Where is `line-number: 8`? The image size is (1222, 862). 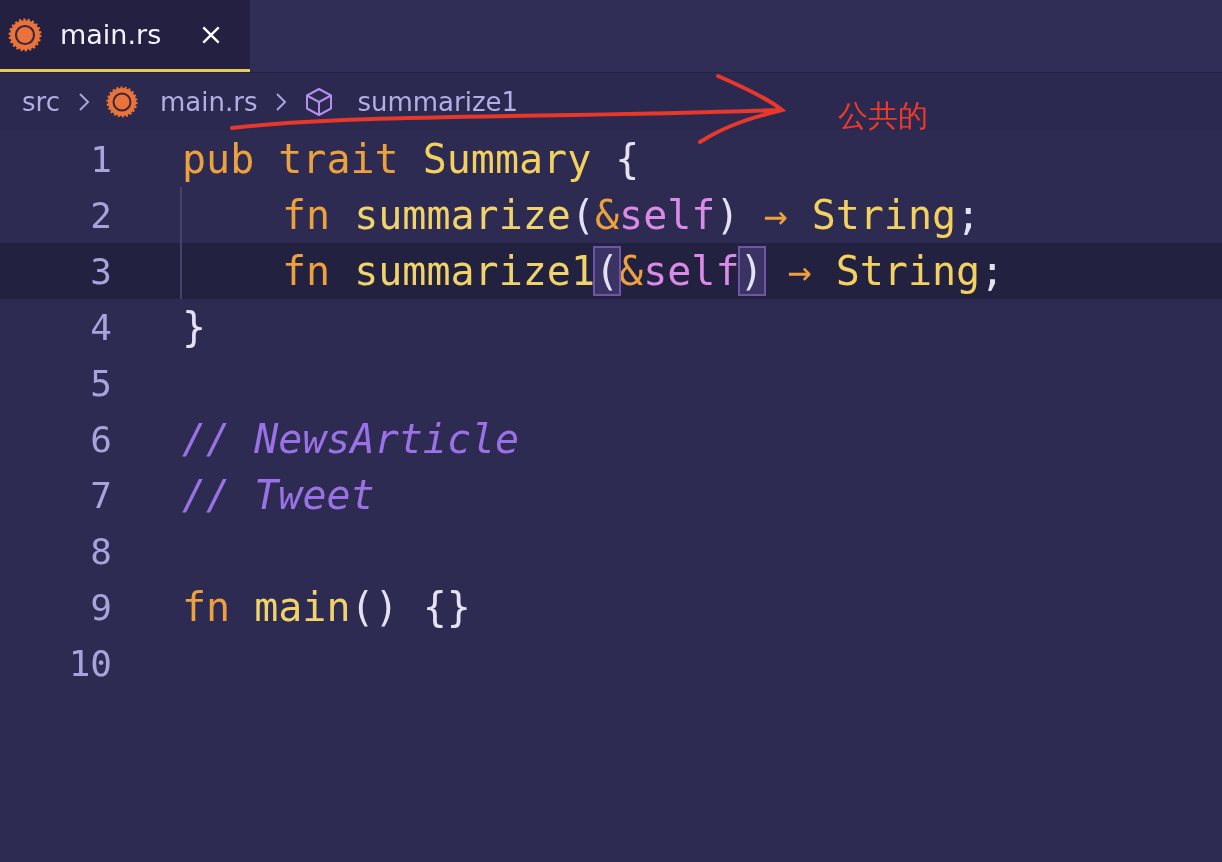
line-number: 8 is located at coordinates (100, 551).